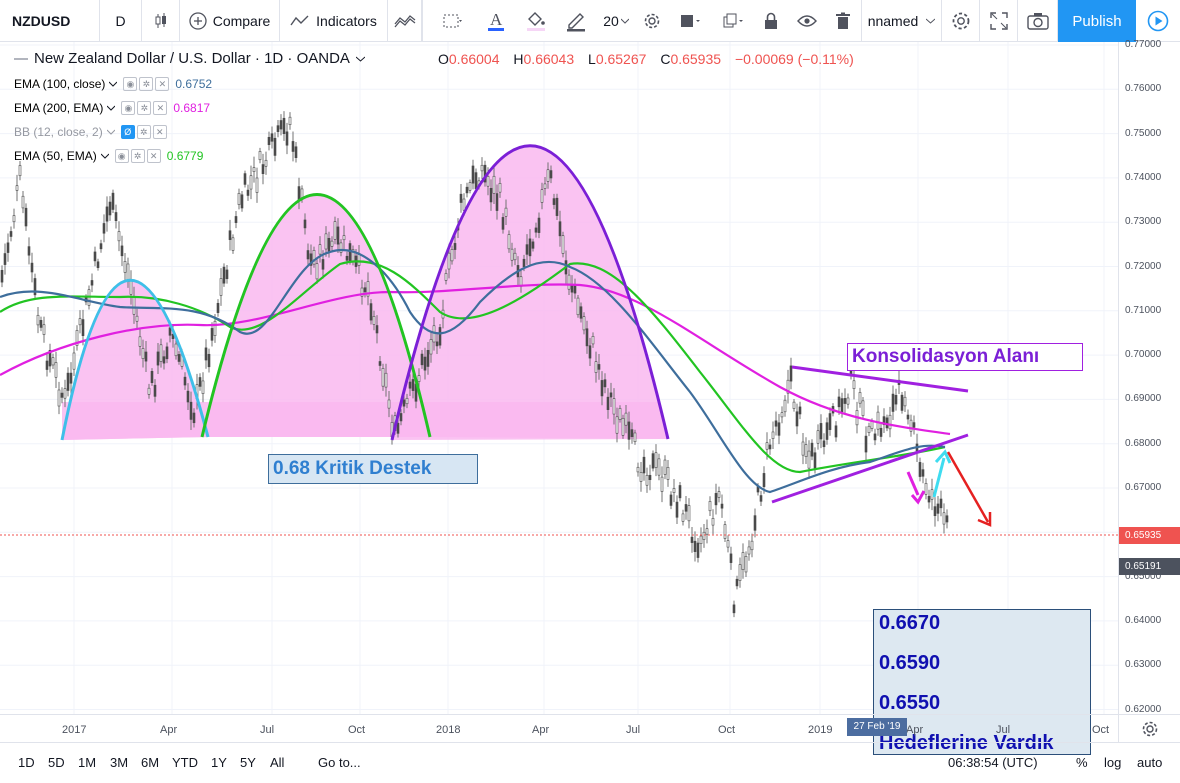 The width and height of the screenshot is (1180, 783). Describe the element at coordinates (119, 762) in the screenshot. I see `range-button-3m: 3M` at that location.